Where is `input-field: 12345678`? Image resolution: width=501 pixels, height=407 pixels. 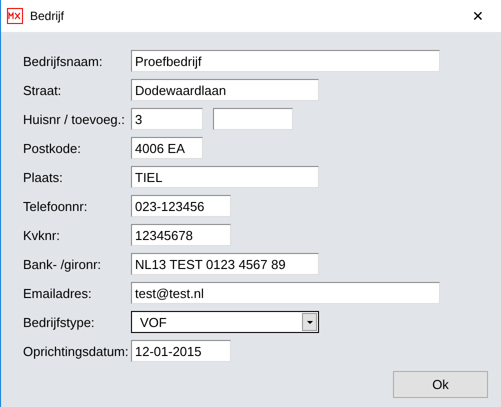 input-field: 12345678 is located at coordinates (181, 235).